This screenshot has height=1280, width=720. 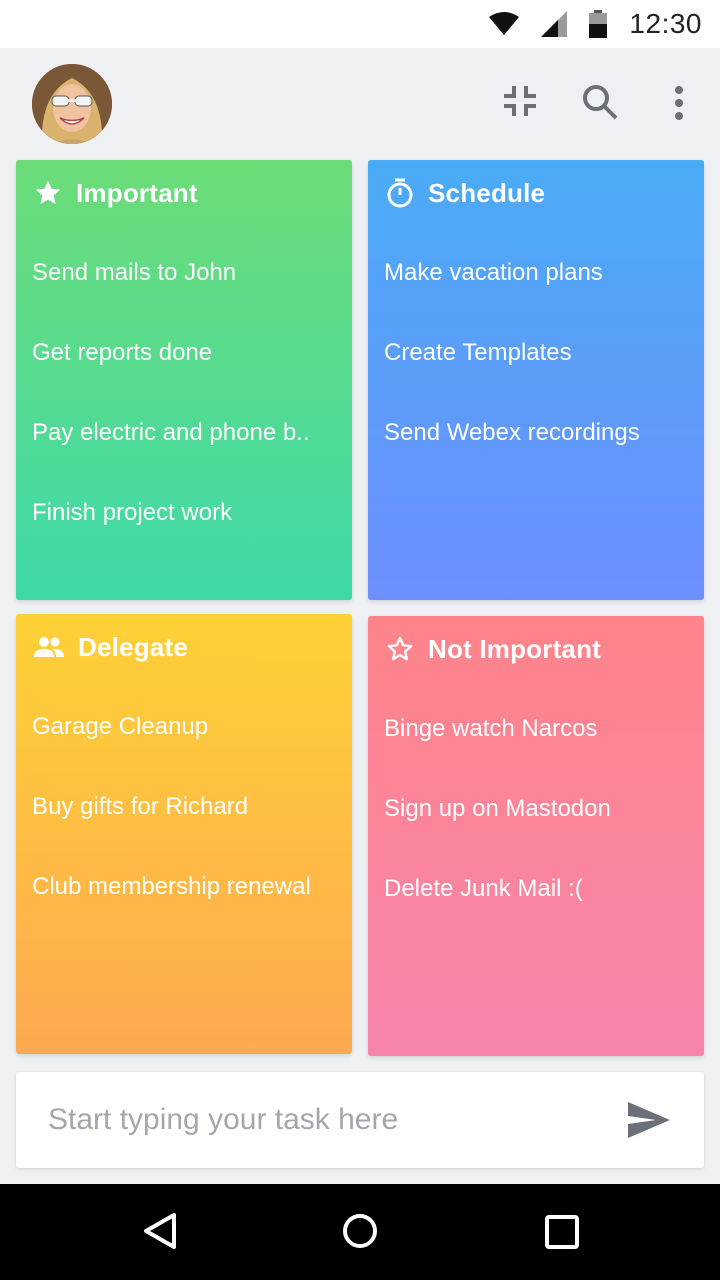 What do you see at coordinates (72, 104) in the screenshot?
I see `user-avatar` at bounding box center [72, 104].